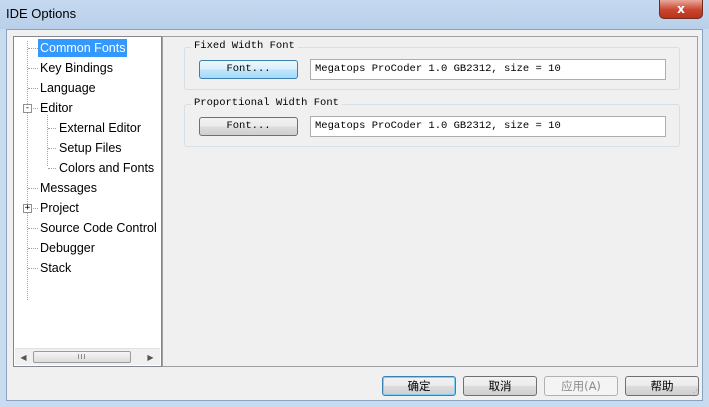 The image size is (709, 407). Describe the element at coordinates (68, 88) in the screenshot. I see `tree-item-language: Language` at that location.